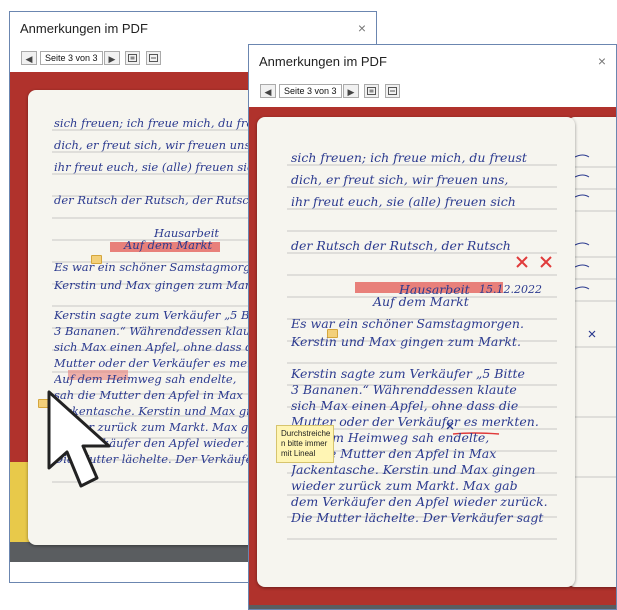 The height and width of the screenshot is (610, 617). Describe the element at coordinates (154, 145) in the screenshot. I see `back-hw-line2: dich, er freut sich, wir freuen uns,` at that location.